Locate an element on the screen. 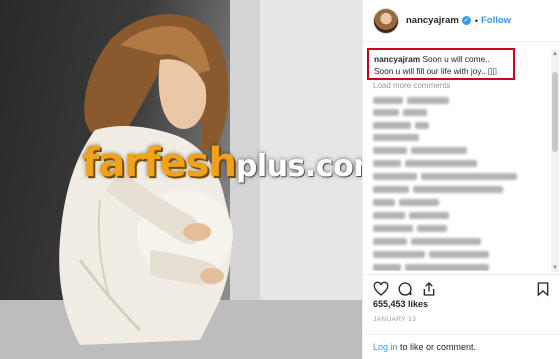  footer-comment-text: comment. is located at coordinates (456, 347).